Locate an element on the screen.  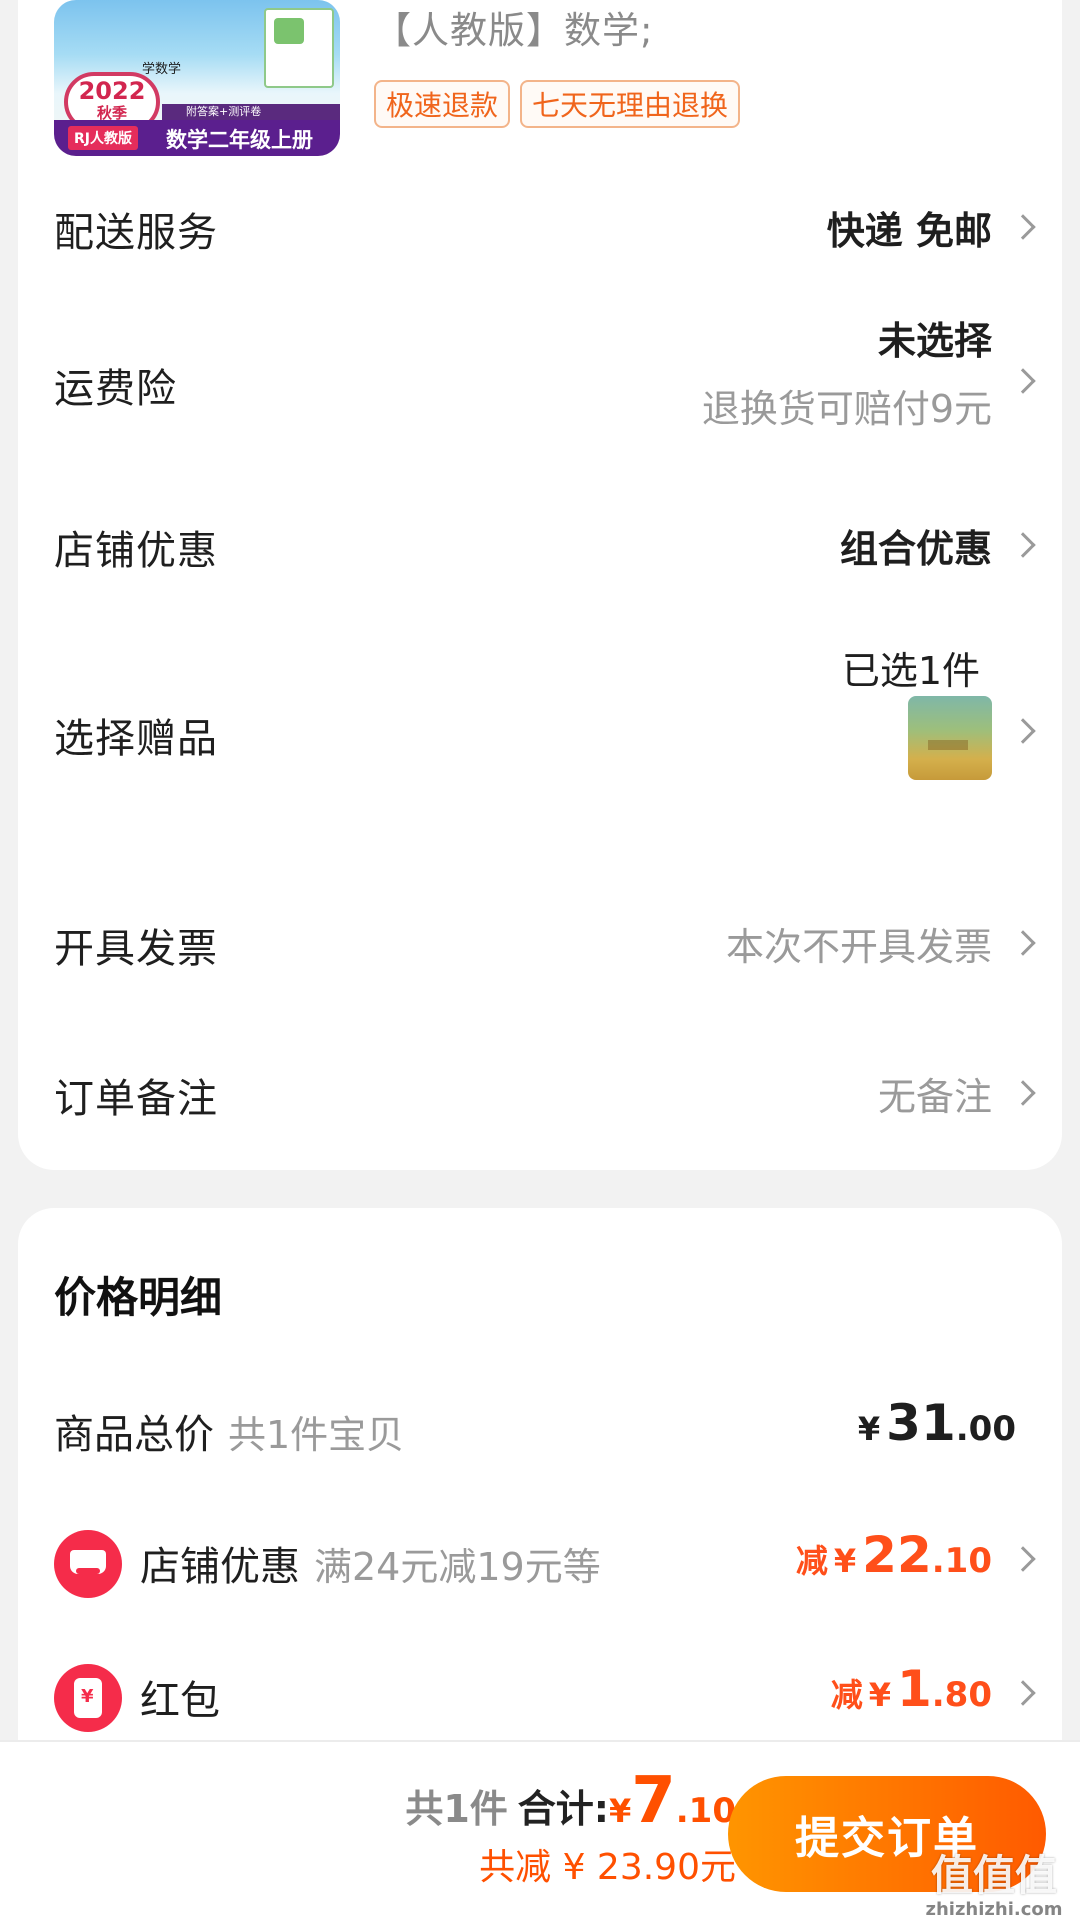
total-saved: 共减 ¥ 23.90元 is located at coordinates (607, 1867).